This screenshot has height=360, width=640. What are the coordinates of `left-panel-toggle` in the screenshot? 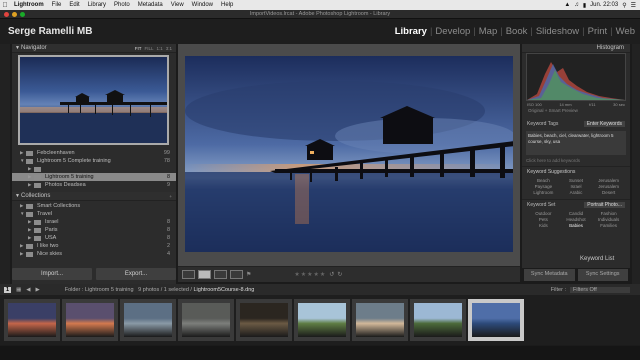 It's located at (5, 164).